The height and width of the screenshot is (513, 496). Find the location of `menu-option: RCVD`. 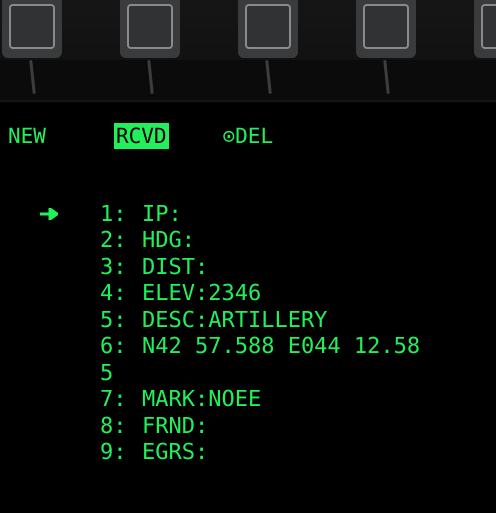

menu-option: RCVD is located at coordinates (141, 136).